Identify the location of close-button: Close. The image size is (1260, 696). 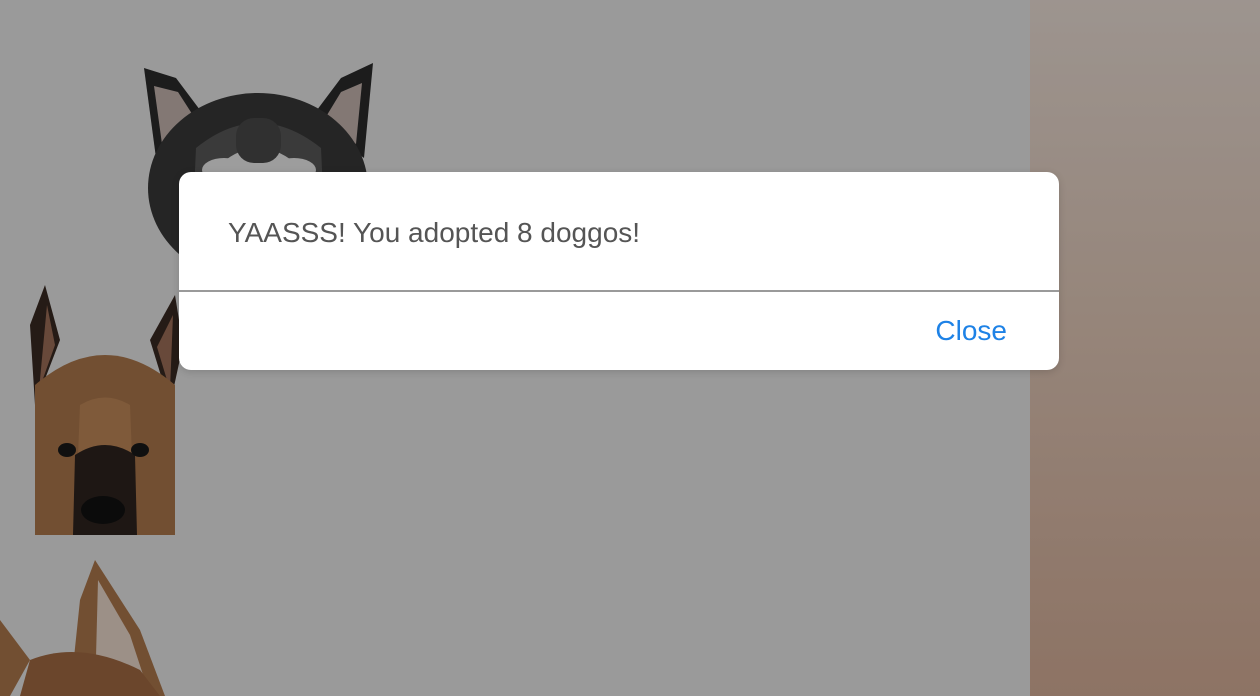
(971, 331).